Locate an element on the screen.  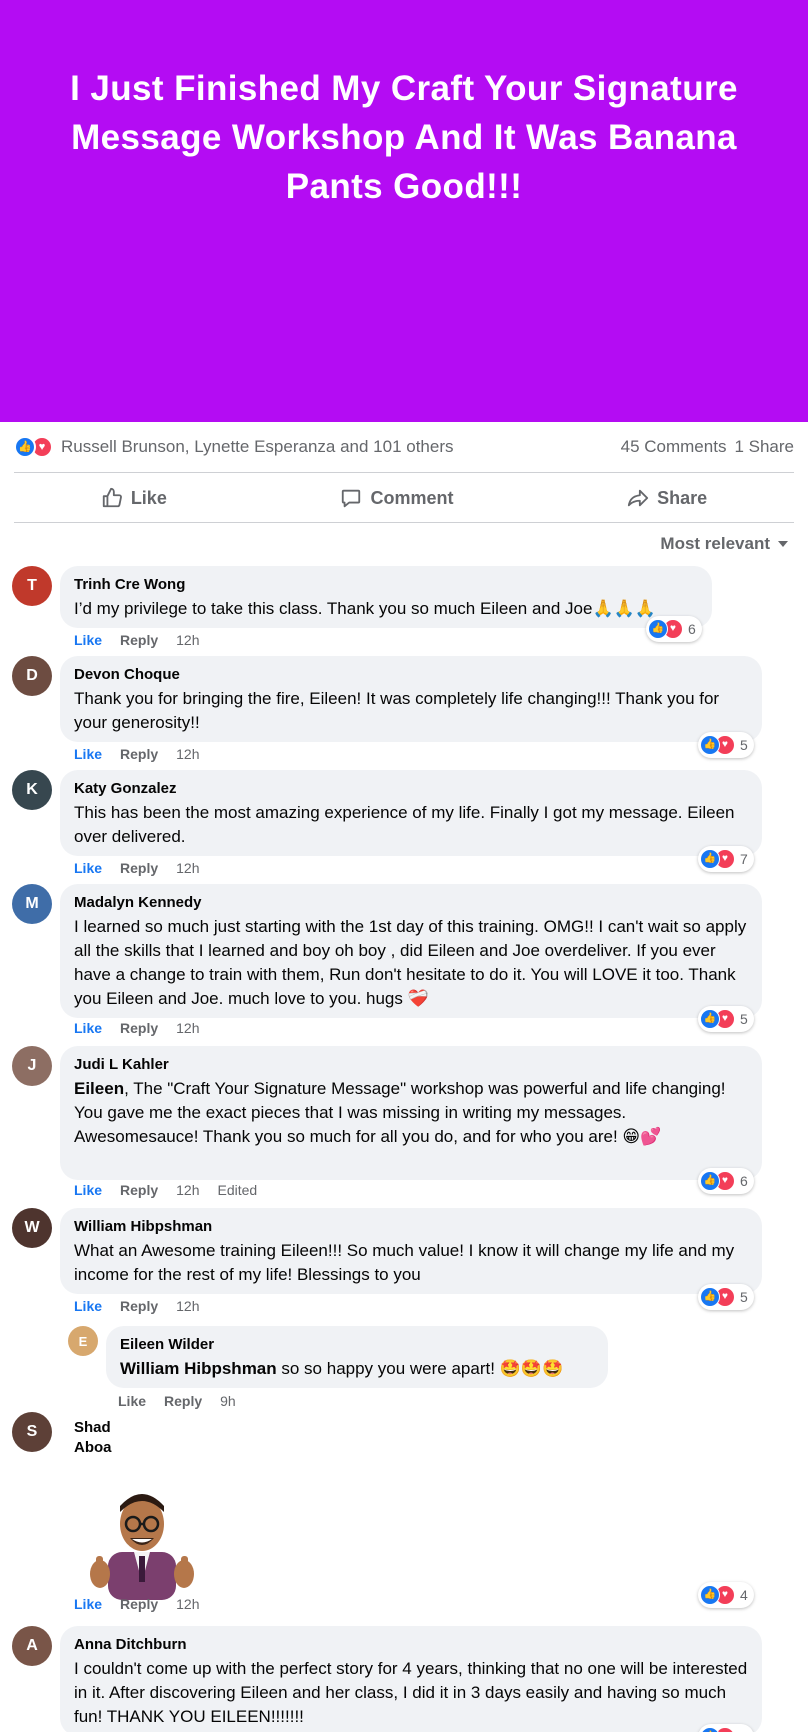
comment-author: Katy Gonzalez is located at coordinates (411, 789).